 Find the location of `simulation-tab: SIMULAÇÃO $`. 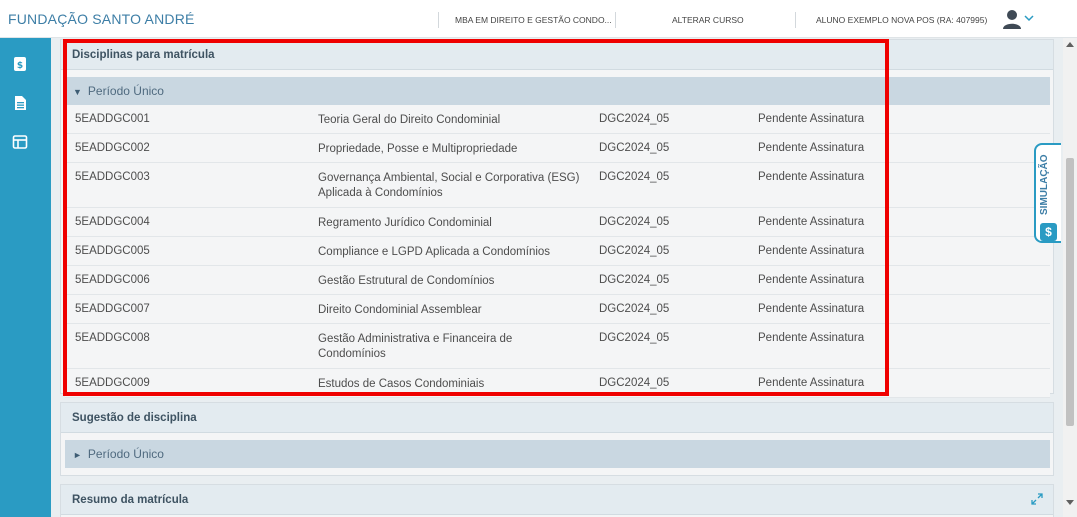

simulation-tab: SIMULAÇÃO $ is located at coordinates (1047, 193).